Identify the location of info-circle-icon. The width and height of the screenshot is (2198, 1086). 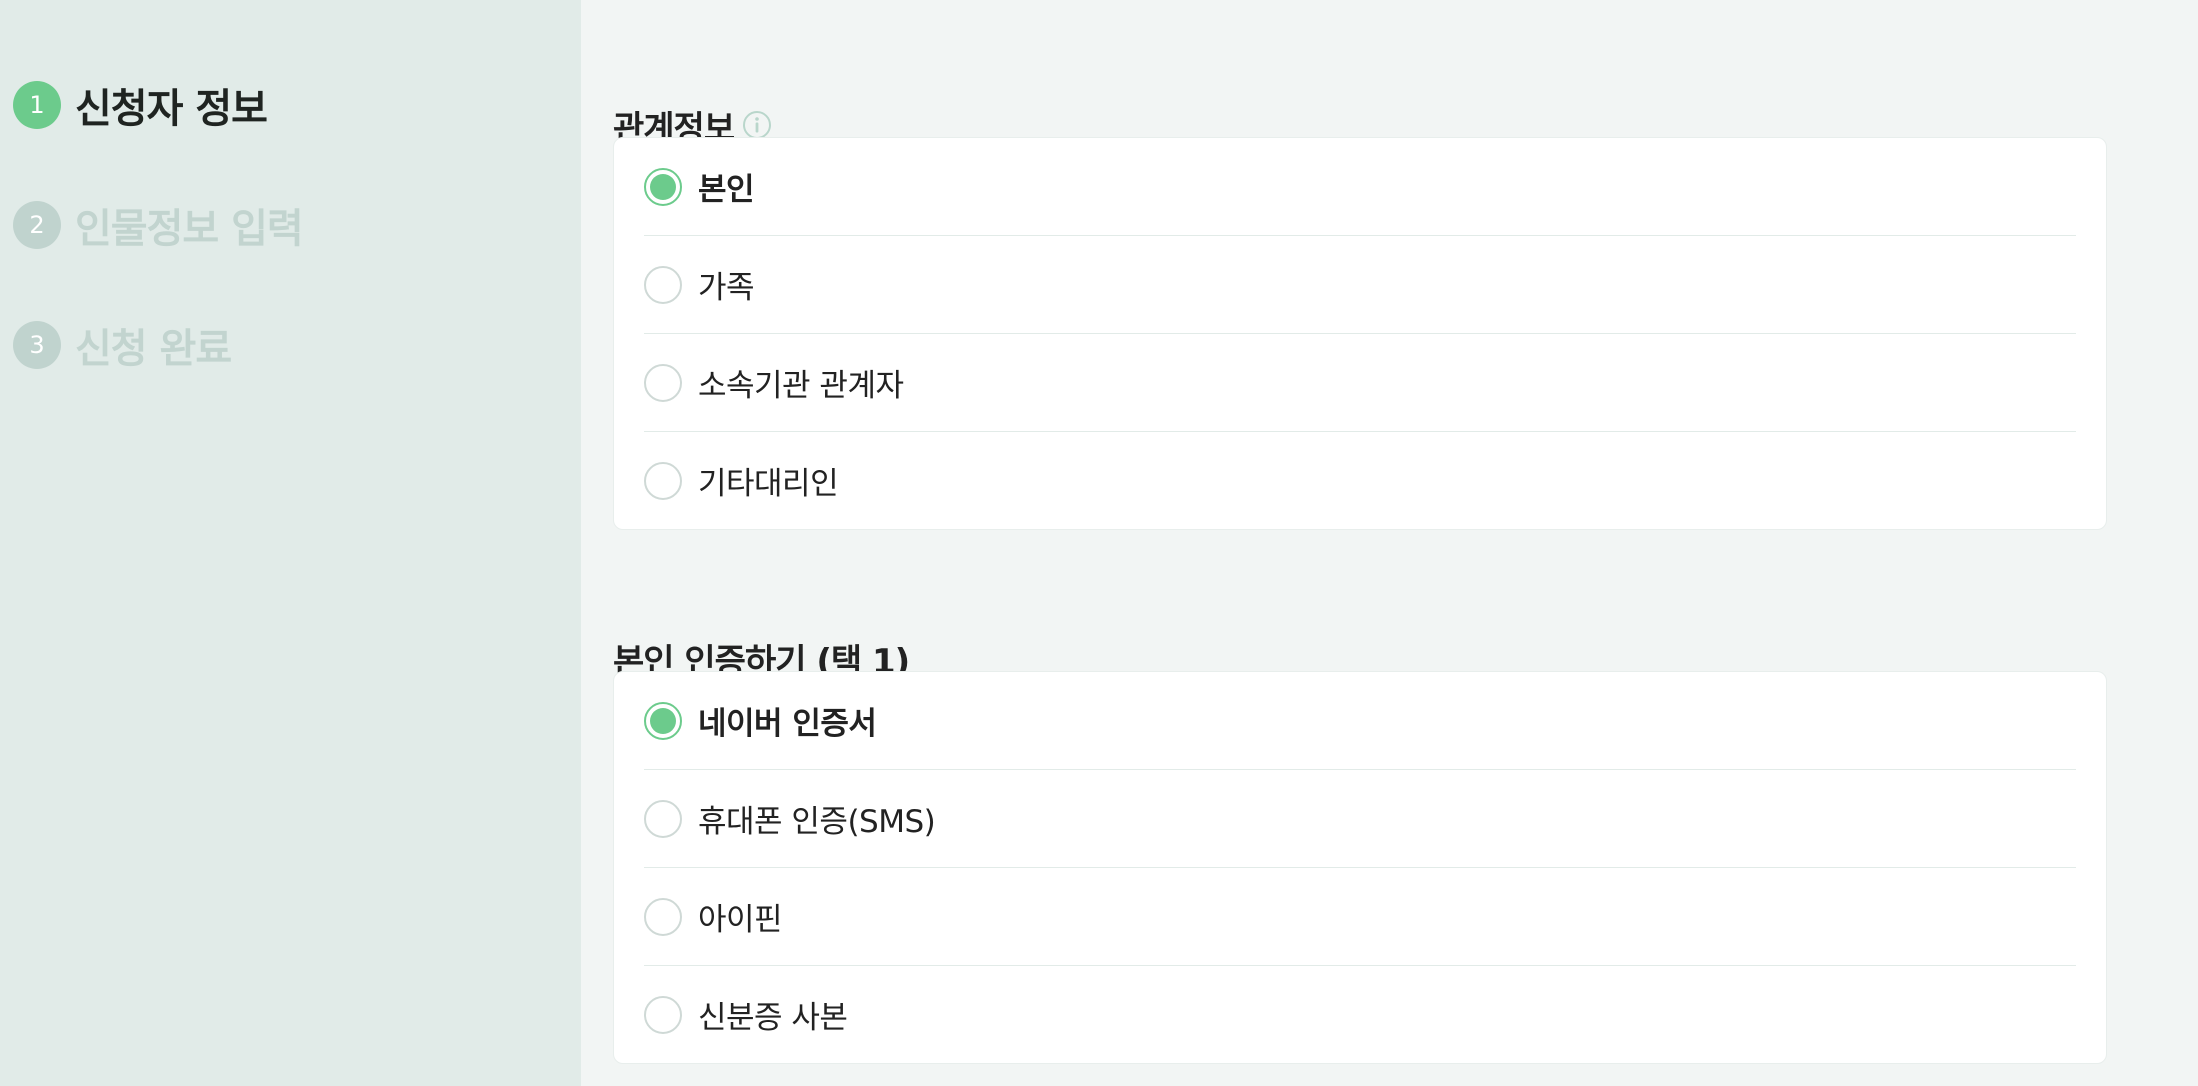
(757, 125).